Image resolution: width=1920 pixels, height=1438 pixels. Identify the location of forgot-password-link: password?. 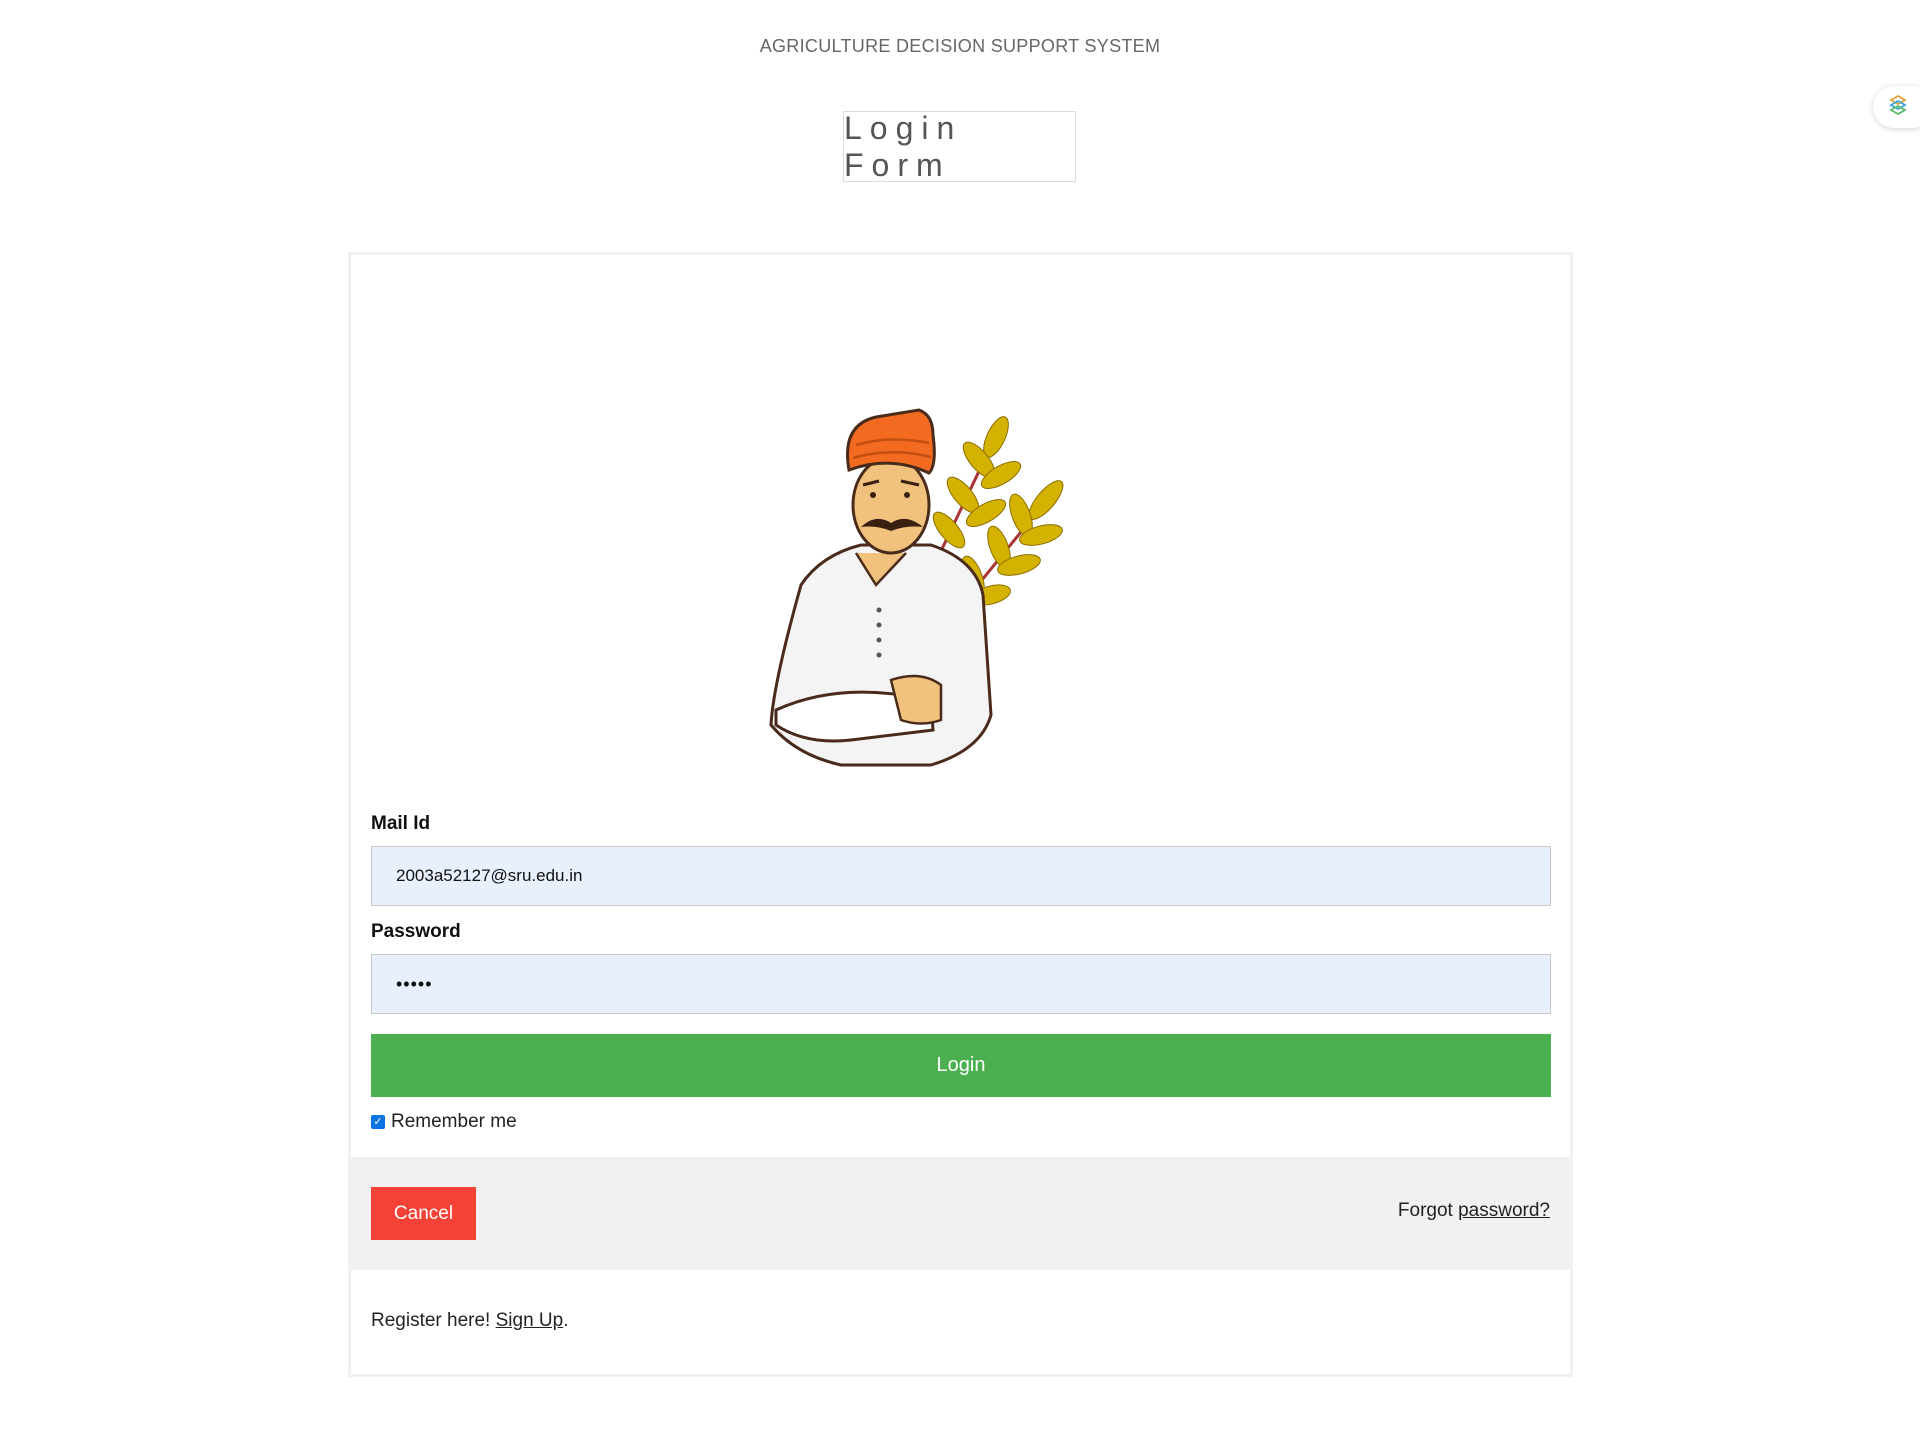
(1504, 1210).